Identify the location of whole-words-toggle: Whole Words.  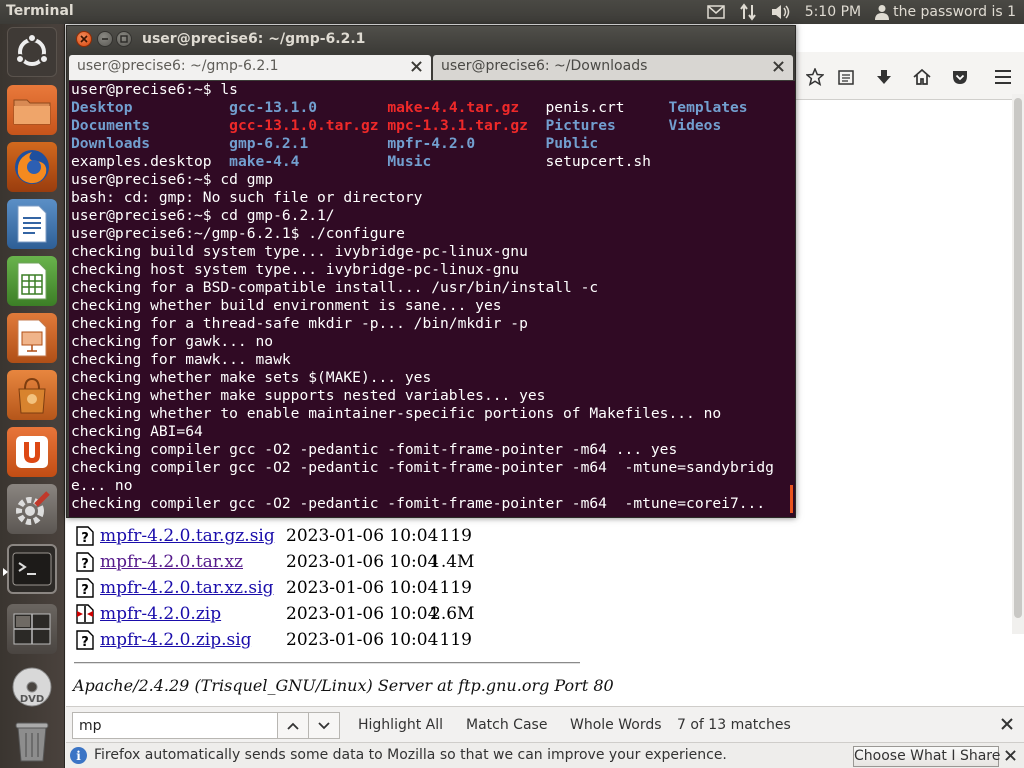
(616, 725).